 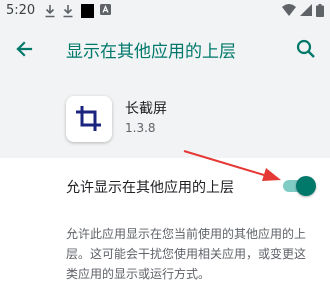 What do you see at coordinates (306, 186) in the screenshot?
I see `toggle-thumb` at bounding box center [306, 186].